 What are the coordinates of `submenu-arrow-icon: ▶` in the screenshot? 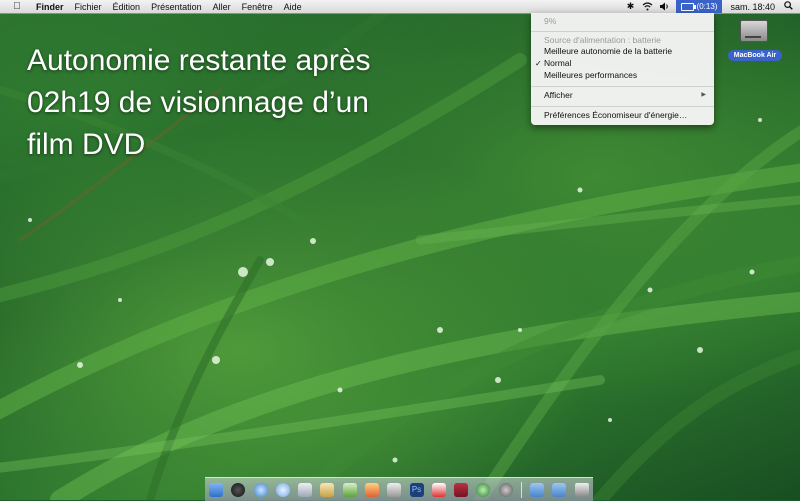 It's located at (703, 95).